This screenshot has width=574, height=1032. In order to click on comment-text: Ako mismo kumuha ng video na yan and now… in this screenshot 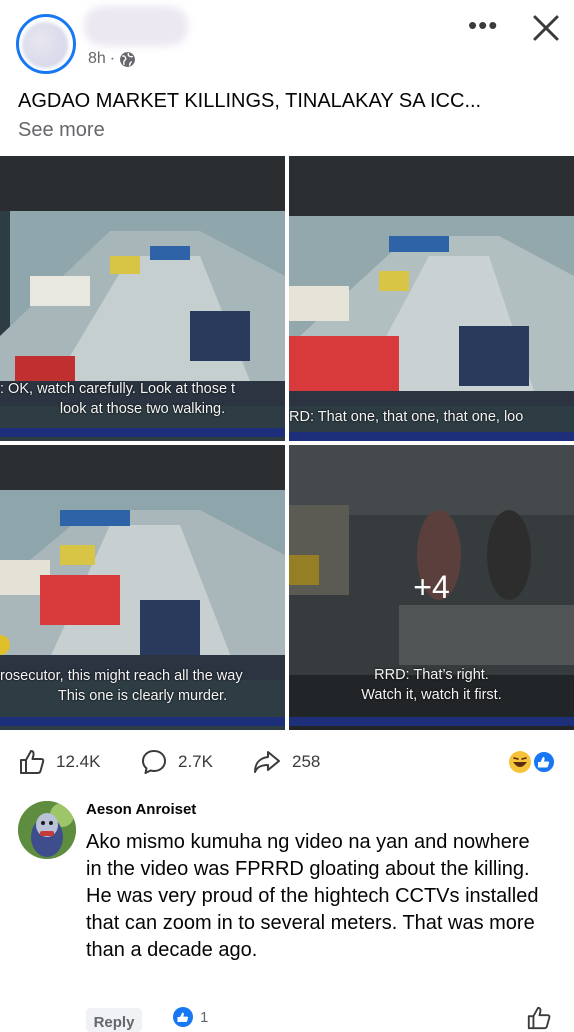, I will do `click(312, 896)`.